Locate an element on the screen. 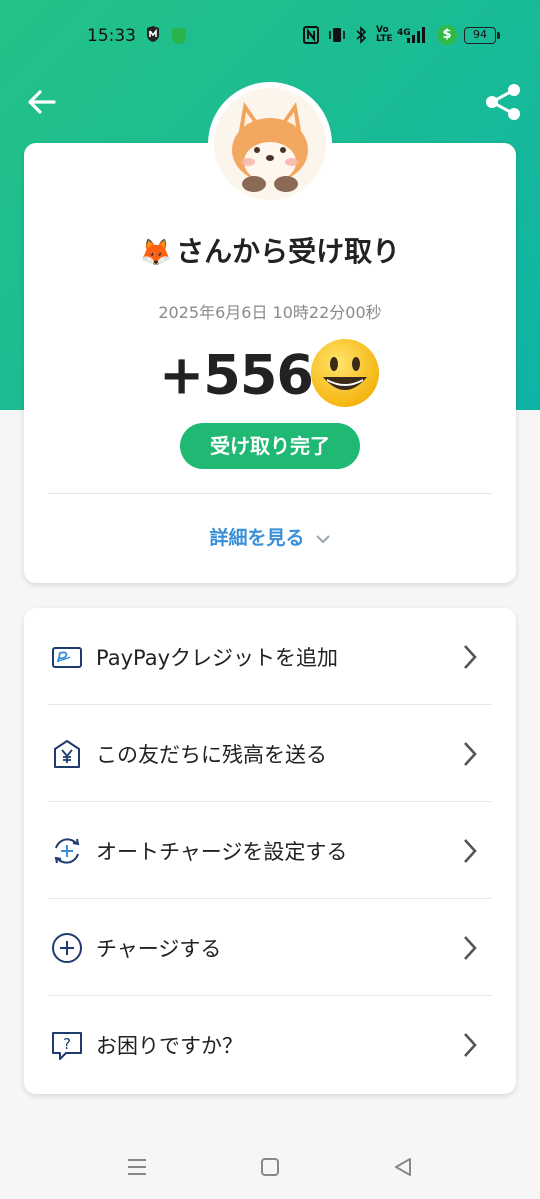 This screenshot has height=1199, width=540. amount-value: +556 is located at coordinates (236, 375).